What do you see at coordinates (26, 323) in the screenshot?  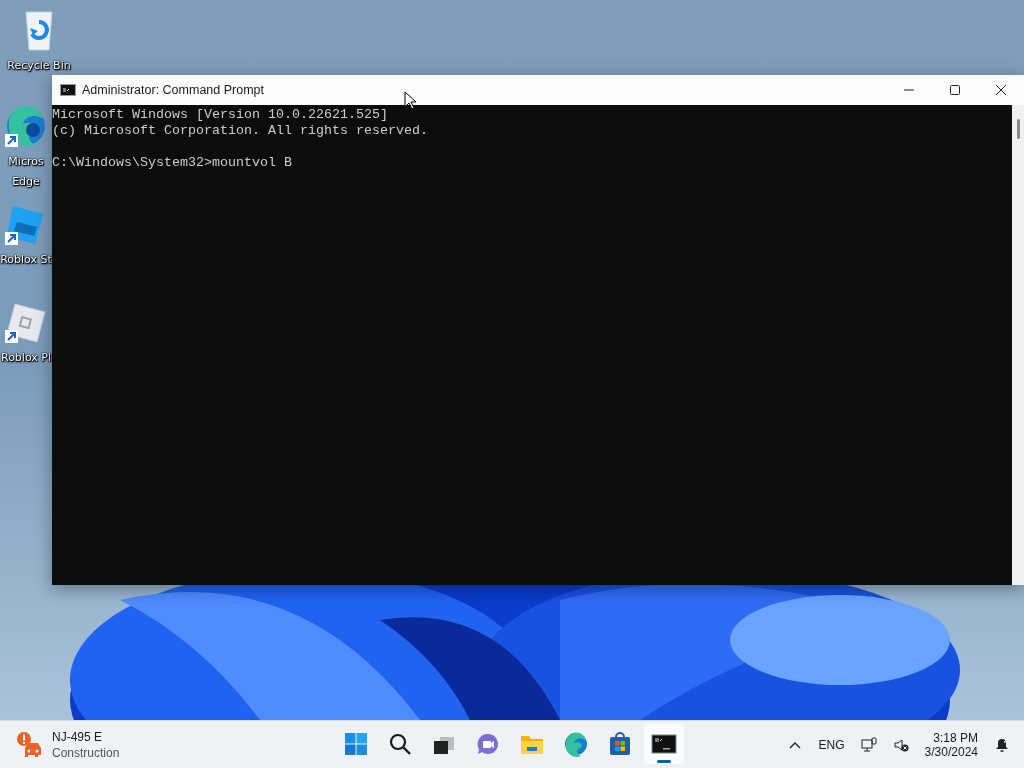 I see `tile-icon` at bounding box center [26, 323].